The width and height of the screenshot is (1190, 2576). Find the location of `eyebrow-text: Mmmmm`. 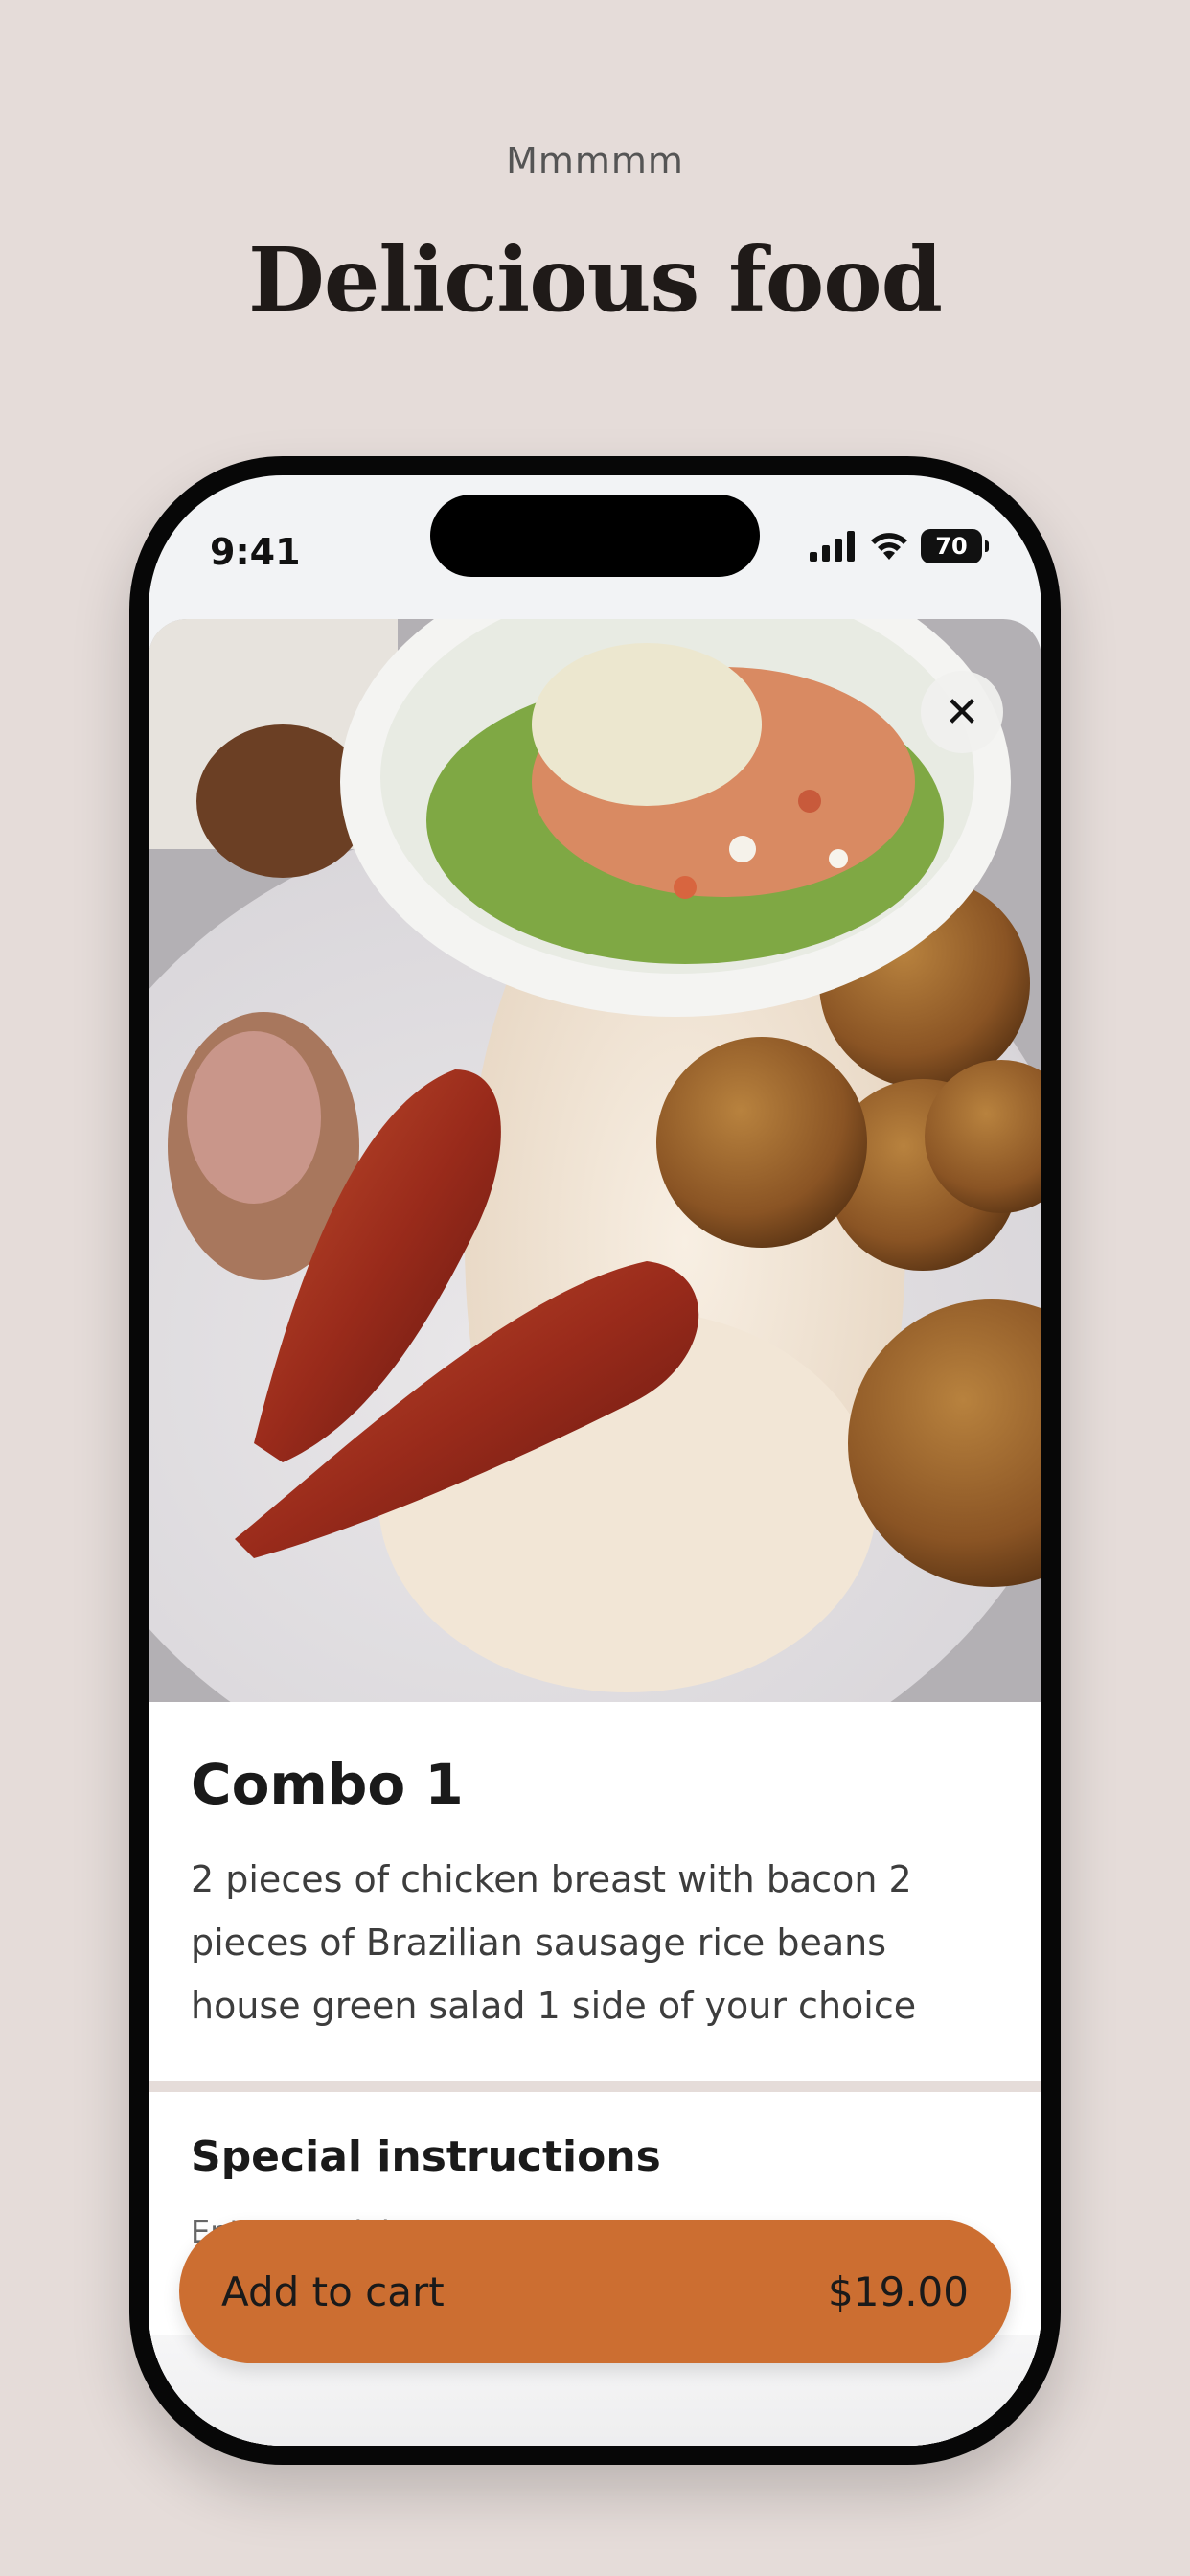

eyebrow-text: Mmmmm is located at coordinates (595, 161).